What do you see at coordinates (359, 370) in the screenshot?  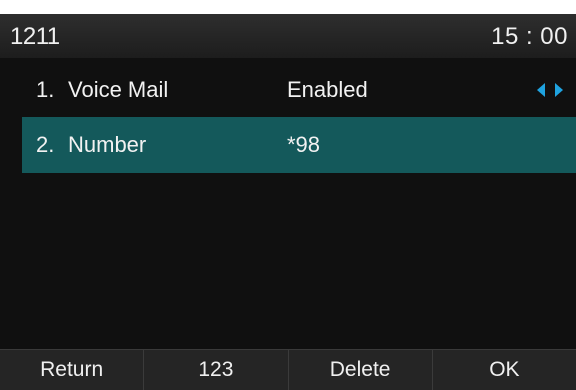 I see `delete-softkey: Delete` at bounding box center [359, 370].